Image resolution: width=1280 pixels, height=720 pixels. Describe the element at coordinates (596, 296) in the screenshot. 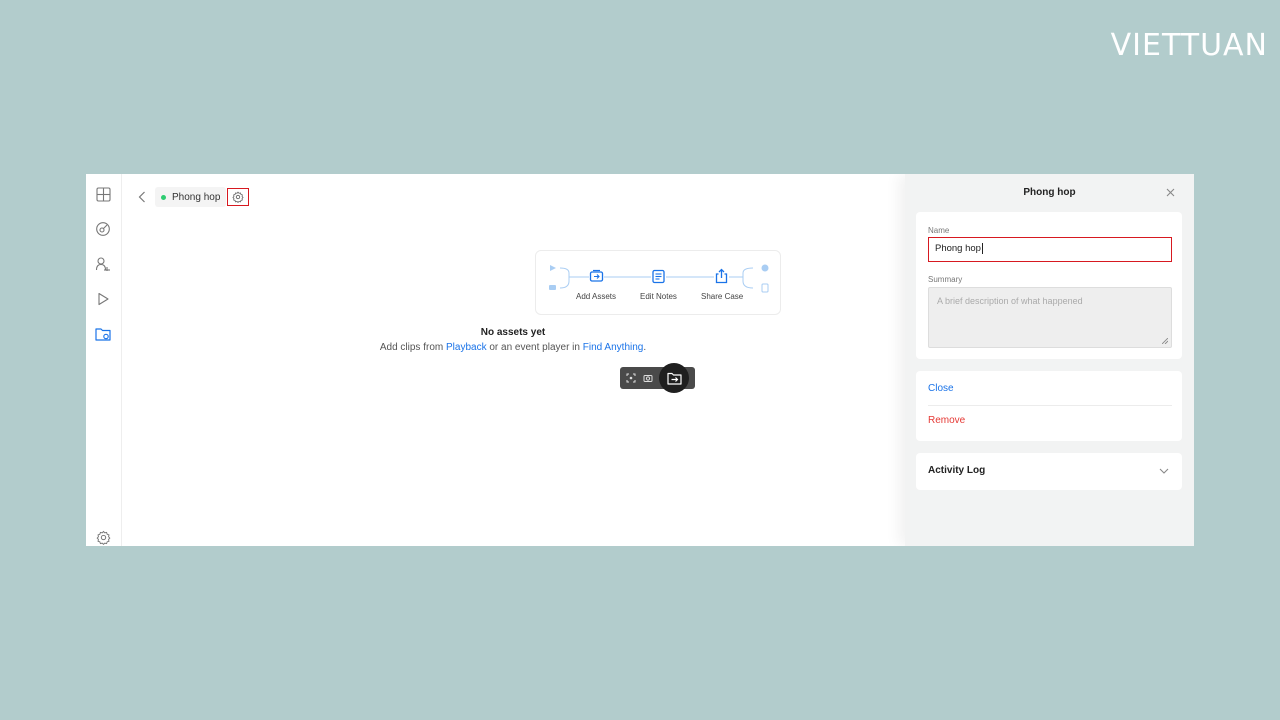

I see `step-add-assets-label: Add Assets` at that location.